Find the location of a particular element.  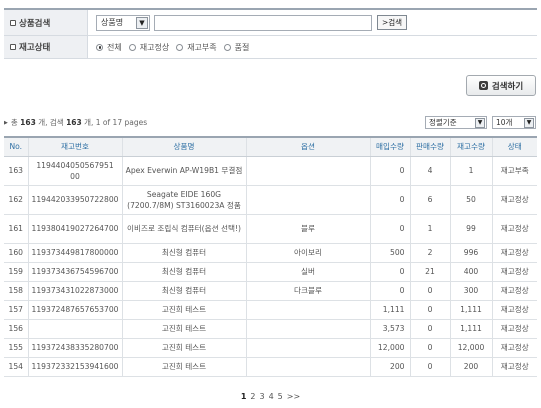

search-field-cell: 상품명 ▼ >검색 is located at coordinates (312, 22).